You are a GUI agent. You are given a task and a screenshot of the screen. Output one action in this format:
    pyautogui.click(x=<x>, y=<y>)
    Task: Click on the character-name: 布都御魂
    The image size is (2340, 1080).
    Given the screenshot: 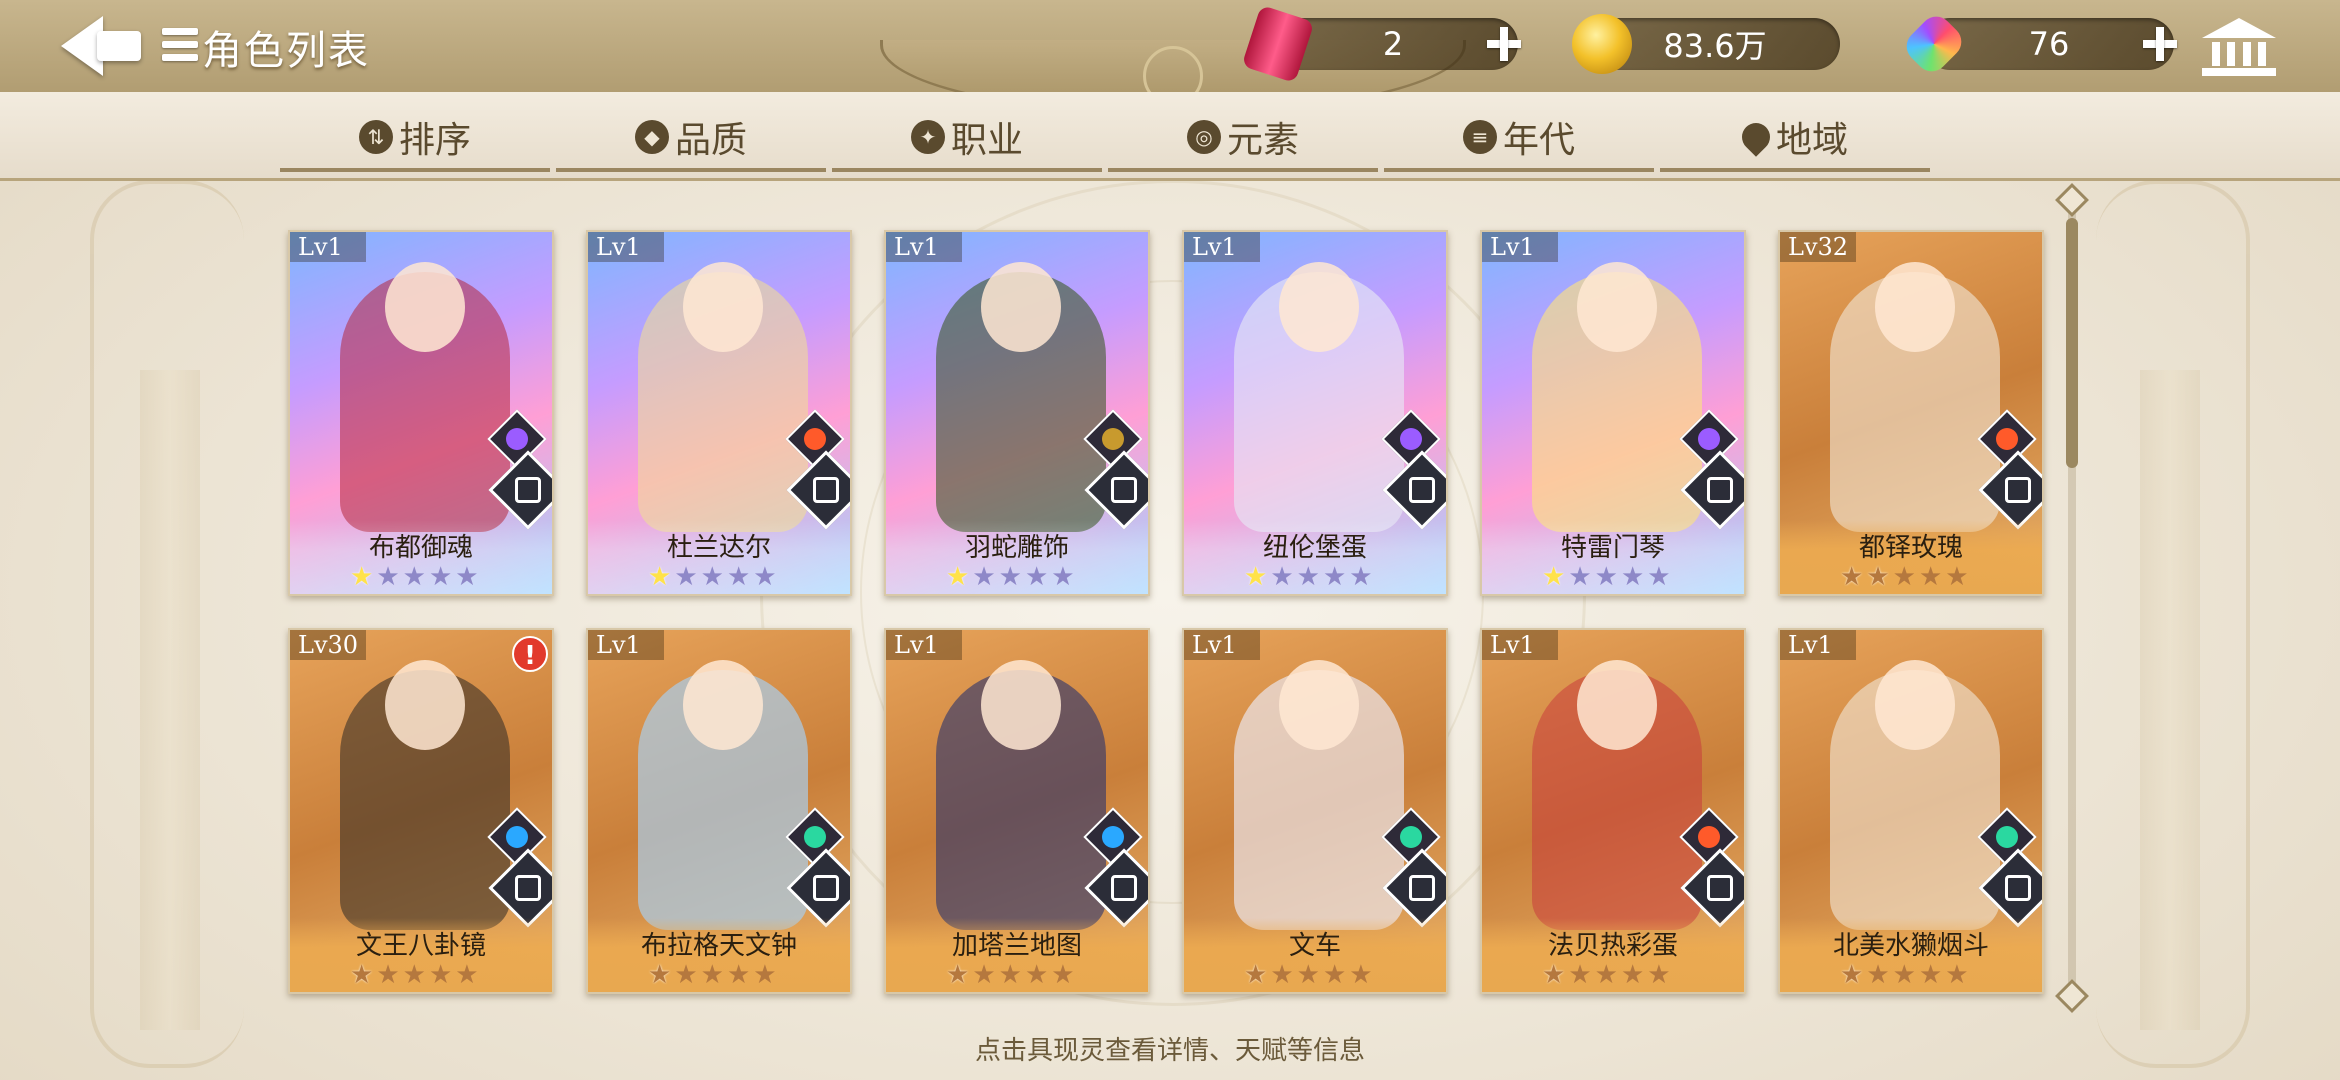 What is the action you would take?
    pyautogui.click(x=420, y=548)
    